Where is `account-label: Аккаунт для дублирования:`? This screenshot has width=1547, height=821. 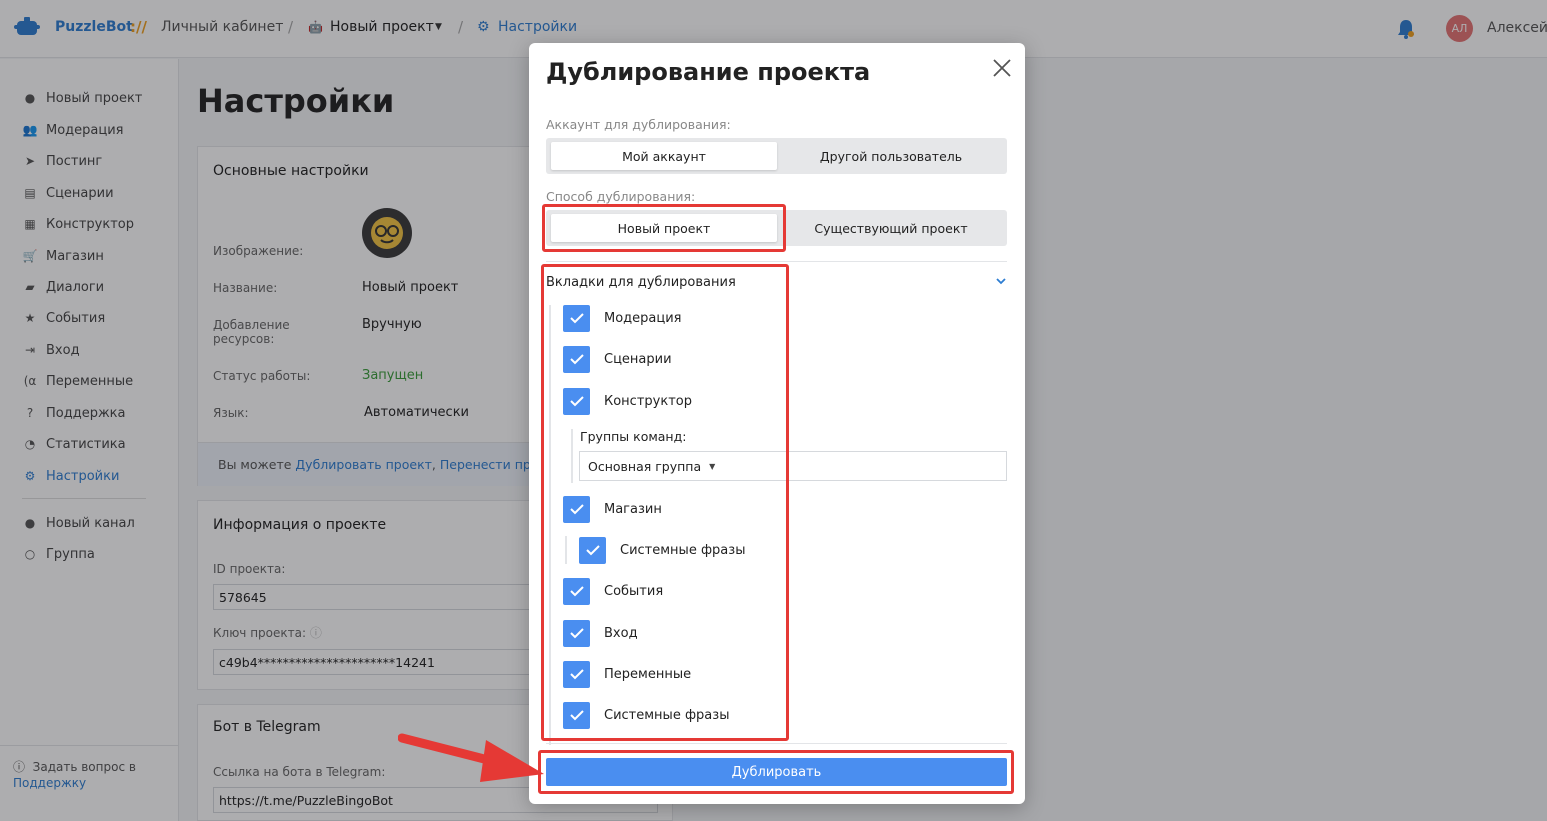
account-label: Аккаунт для дублирования: is located at coordinates (638, 124).